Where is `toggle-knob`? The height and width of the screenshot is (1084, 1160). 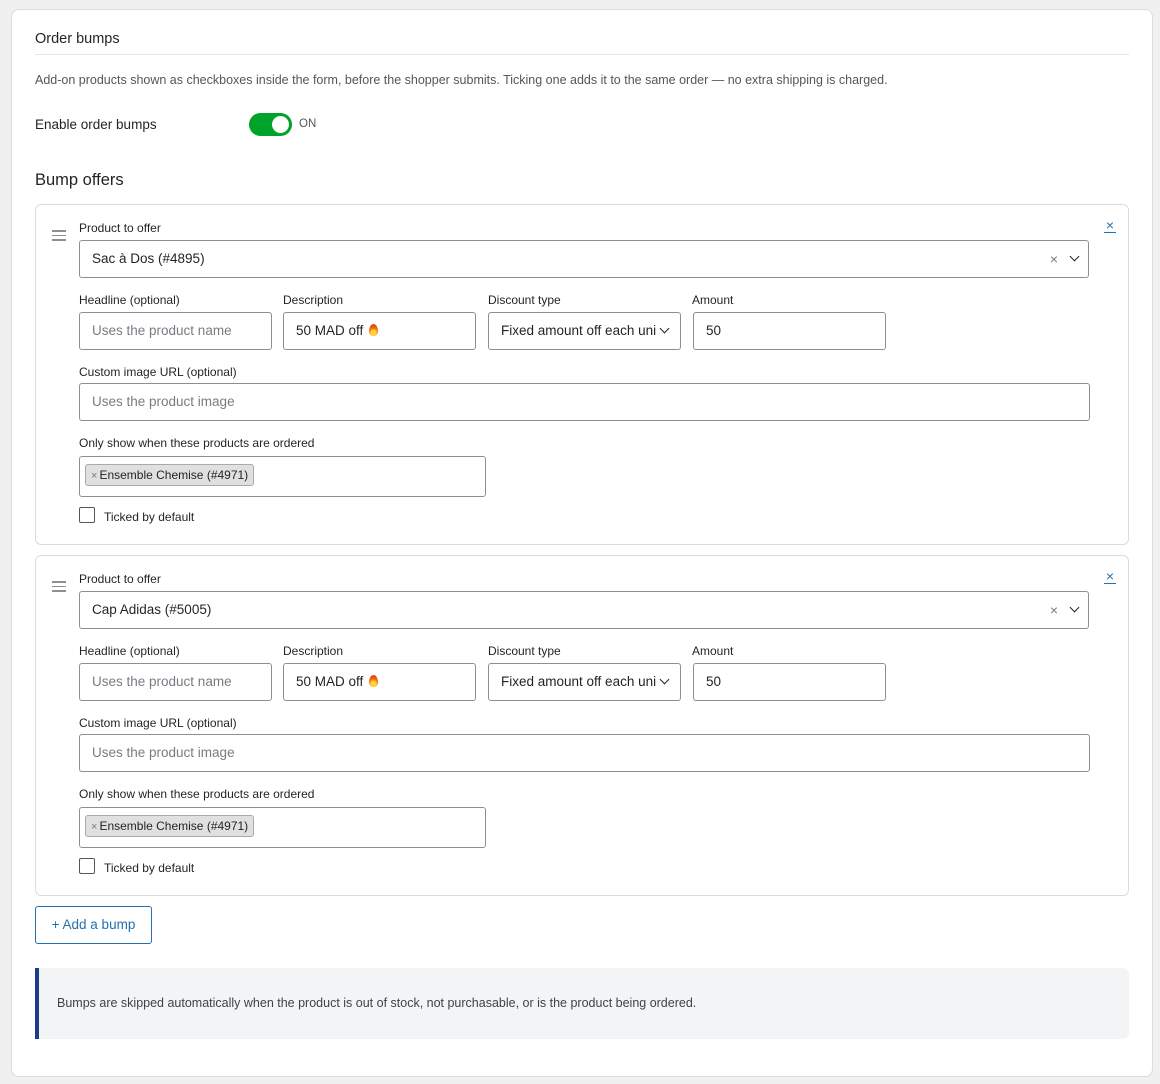
toggle-knob is located at coordinates (280, 124).